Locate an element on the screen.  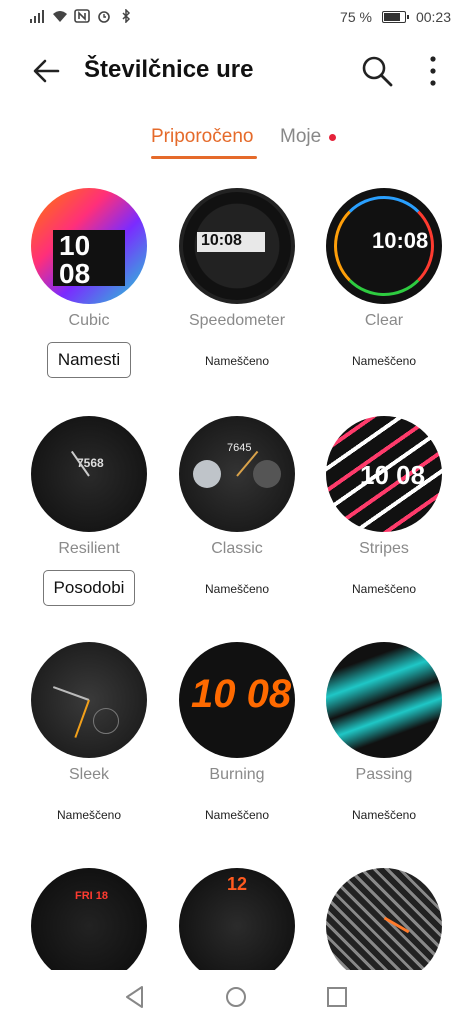
status-icons-right: 75 % 00:23 is located at coordinates (395, 17).